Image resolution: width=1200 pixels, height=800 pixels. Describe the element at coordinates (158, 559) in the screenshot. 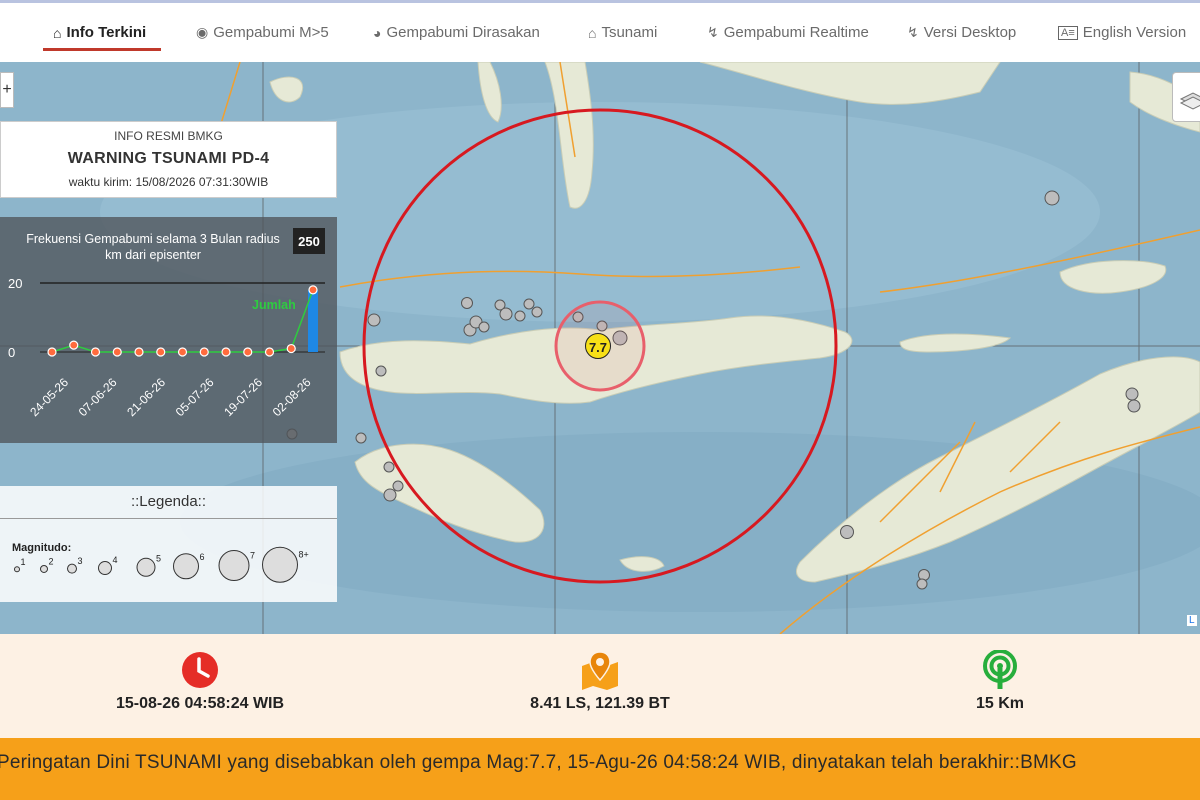

I see `legend-label: 5` at that location.